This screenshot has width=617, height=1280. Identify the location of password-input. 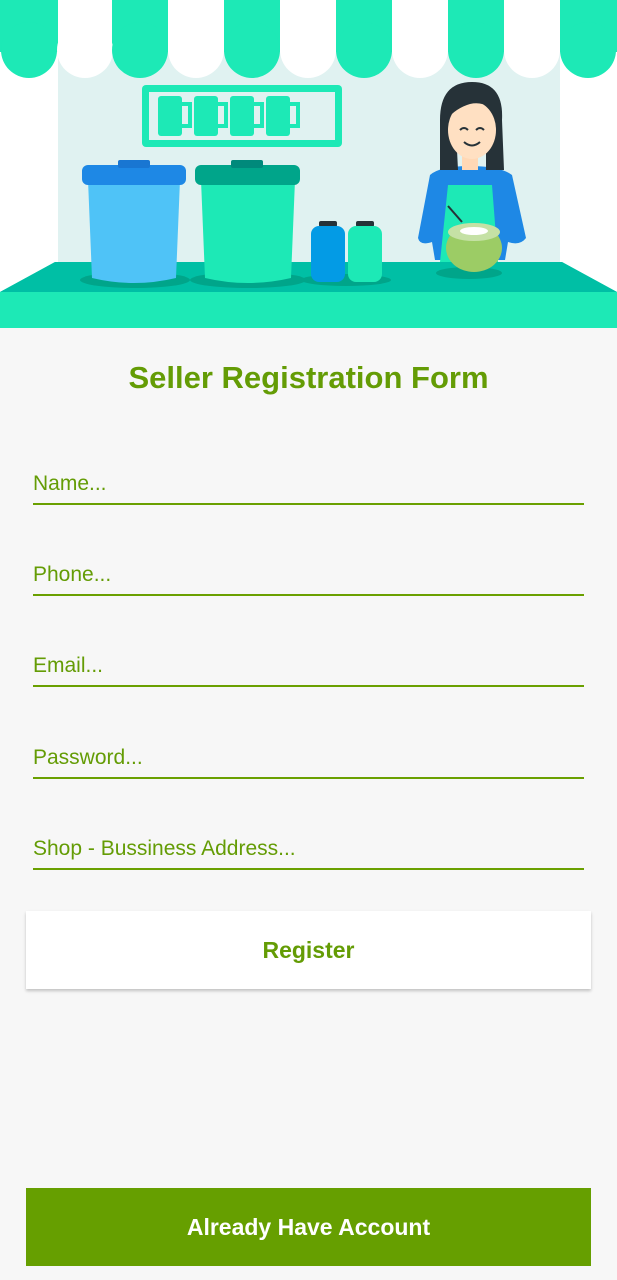
(308, 758).